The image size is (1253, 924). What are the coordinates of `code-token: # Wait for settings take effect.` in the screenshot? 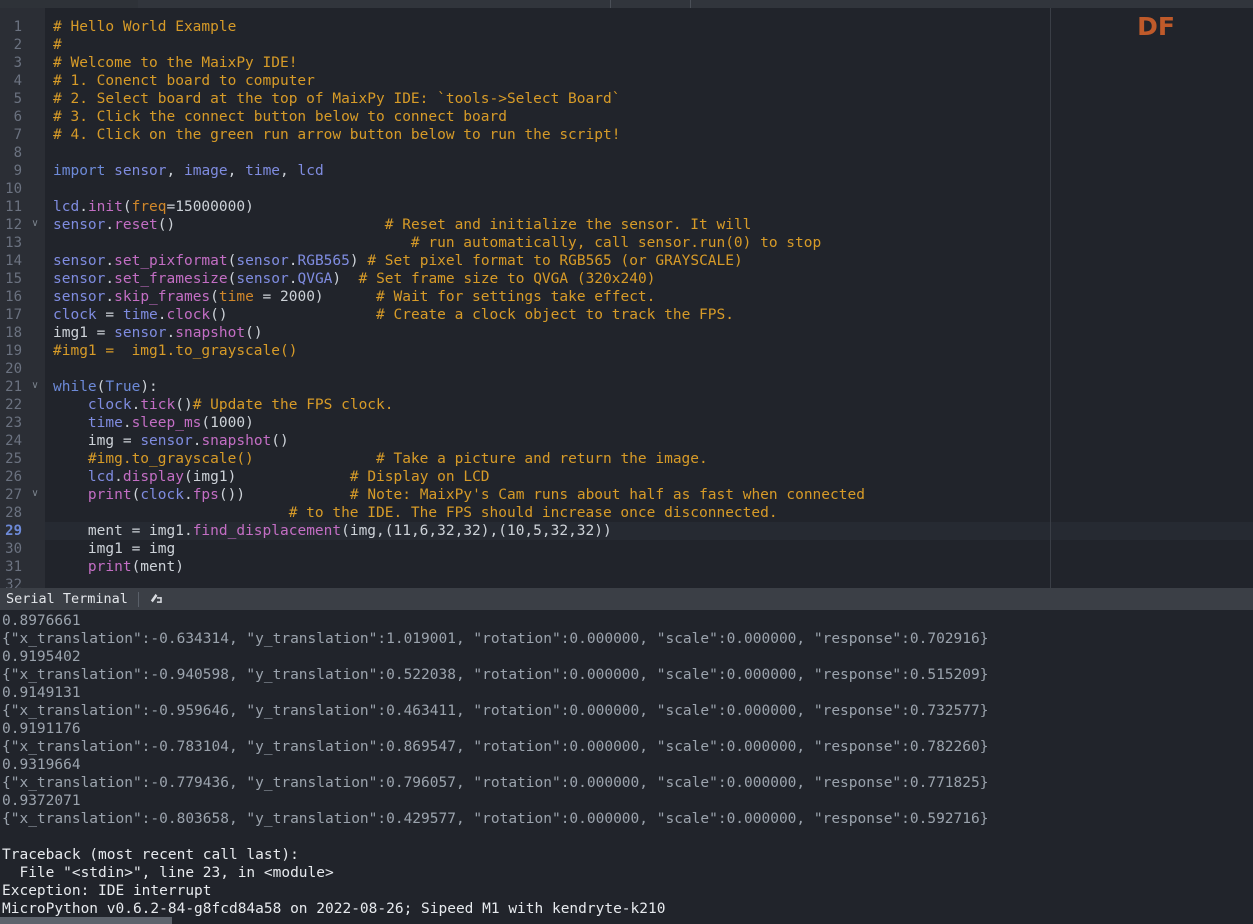 It's located at (516, 297).